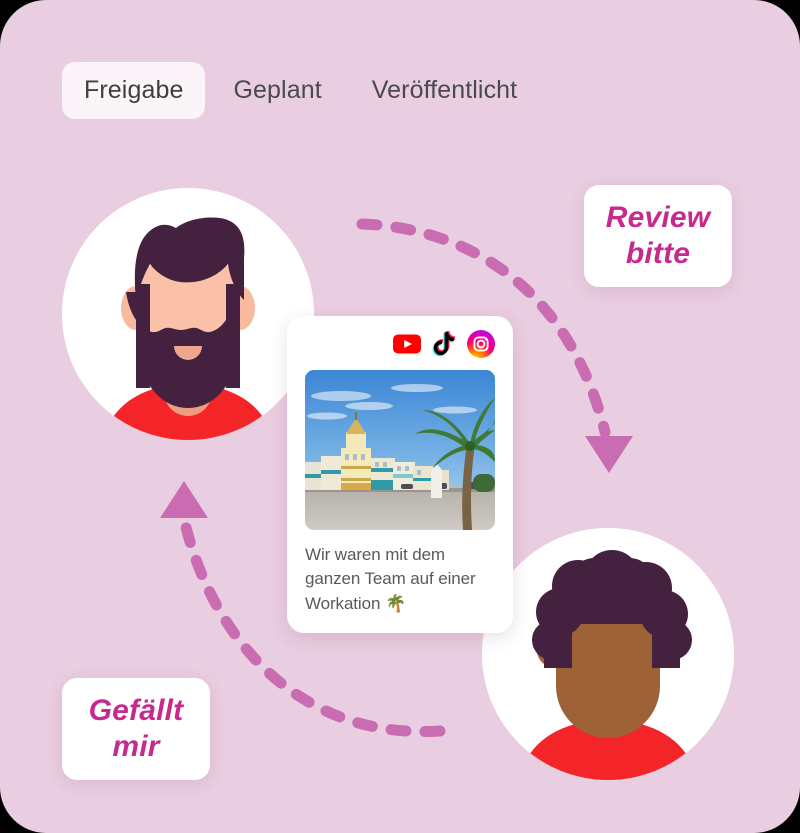 The width and height of the screenshot is (800, 833). I want to click on tab-freigabe-label: Freigabe, so click(134, 90).